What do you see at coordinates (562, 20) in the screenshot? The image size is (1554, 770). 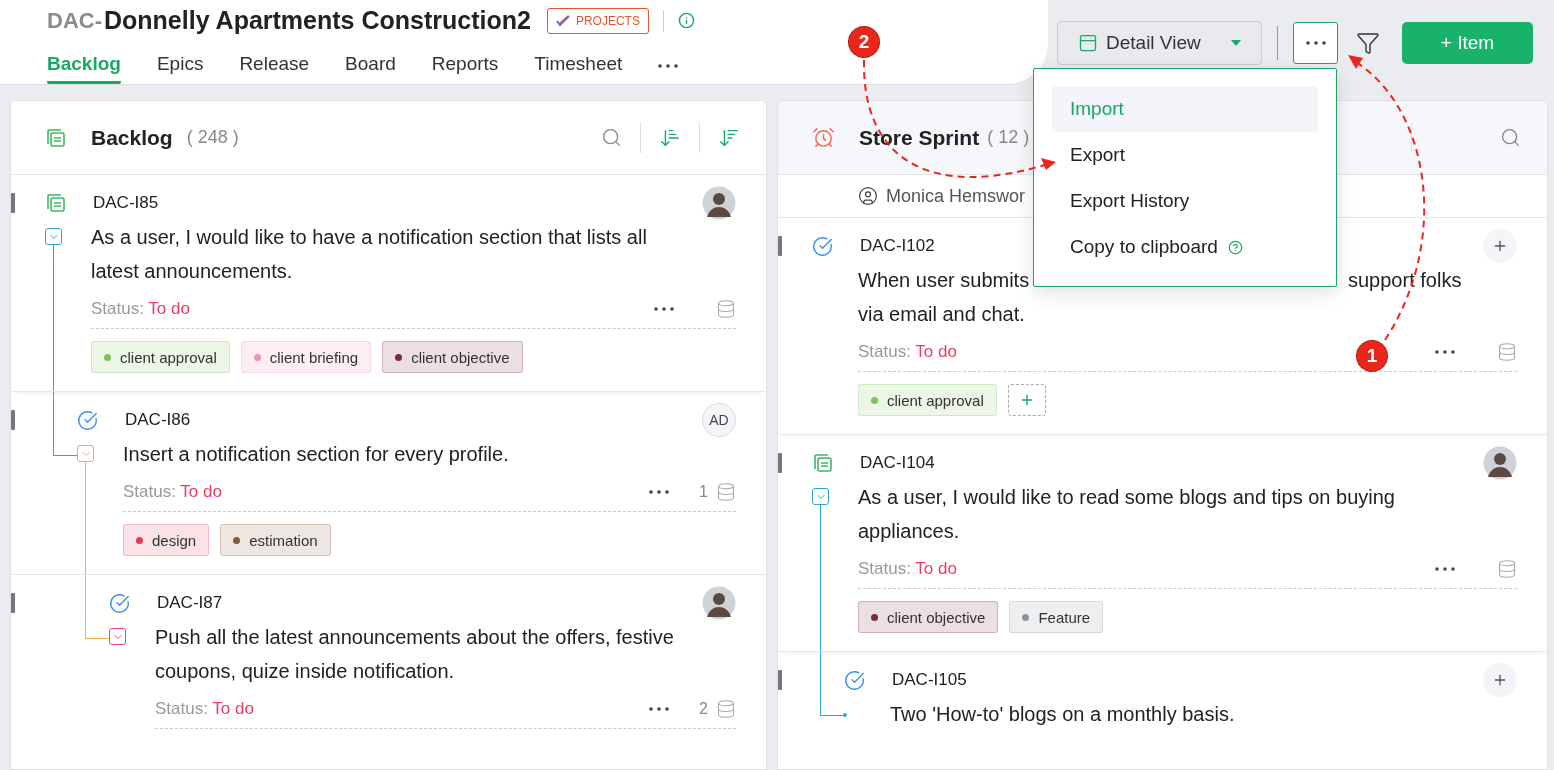 I see `pencil-check-icon` at bounding box center [562, 20].